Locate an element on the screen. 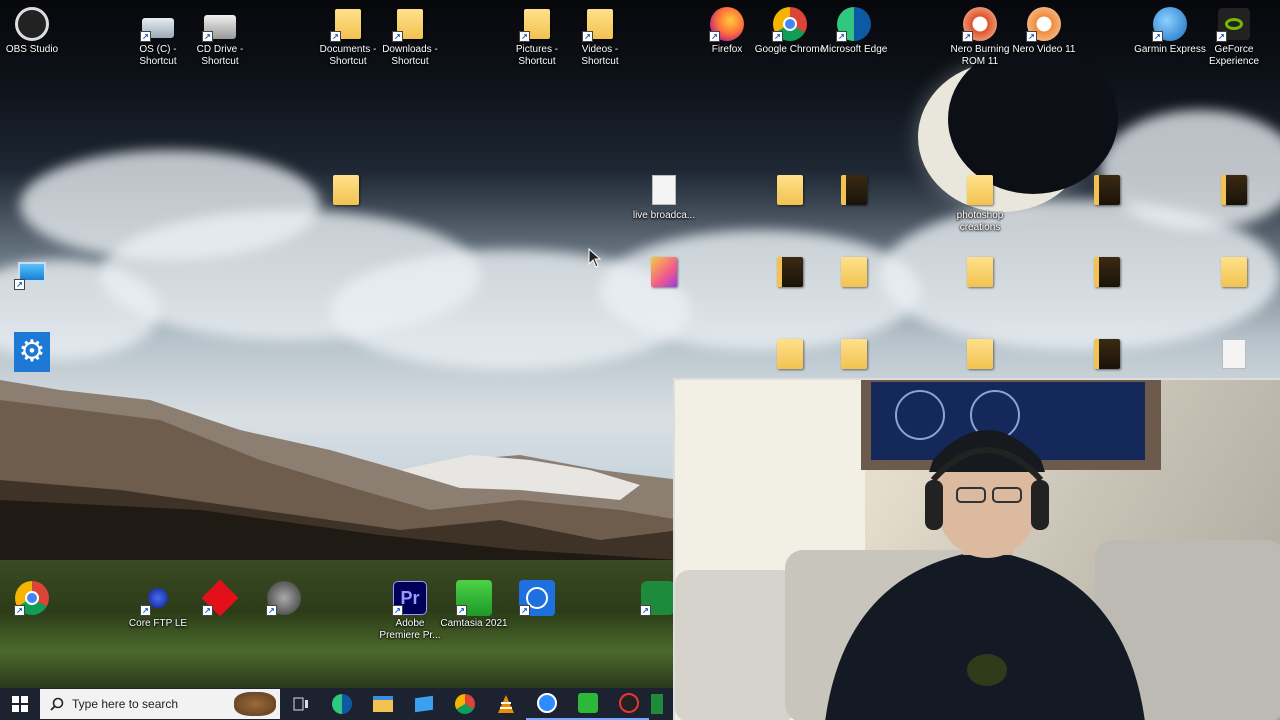 The height and width of the screenshot is (720, 1280). vlc-icon is located at coordinates (505, 704).